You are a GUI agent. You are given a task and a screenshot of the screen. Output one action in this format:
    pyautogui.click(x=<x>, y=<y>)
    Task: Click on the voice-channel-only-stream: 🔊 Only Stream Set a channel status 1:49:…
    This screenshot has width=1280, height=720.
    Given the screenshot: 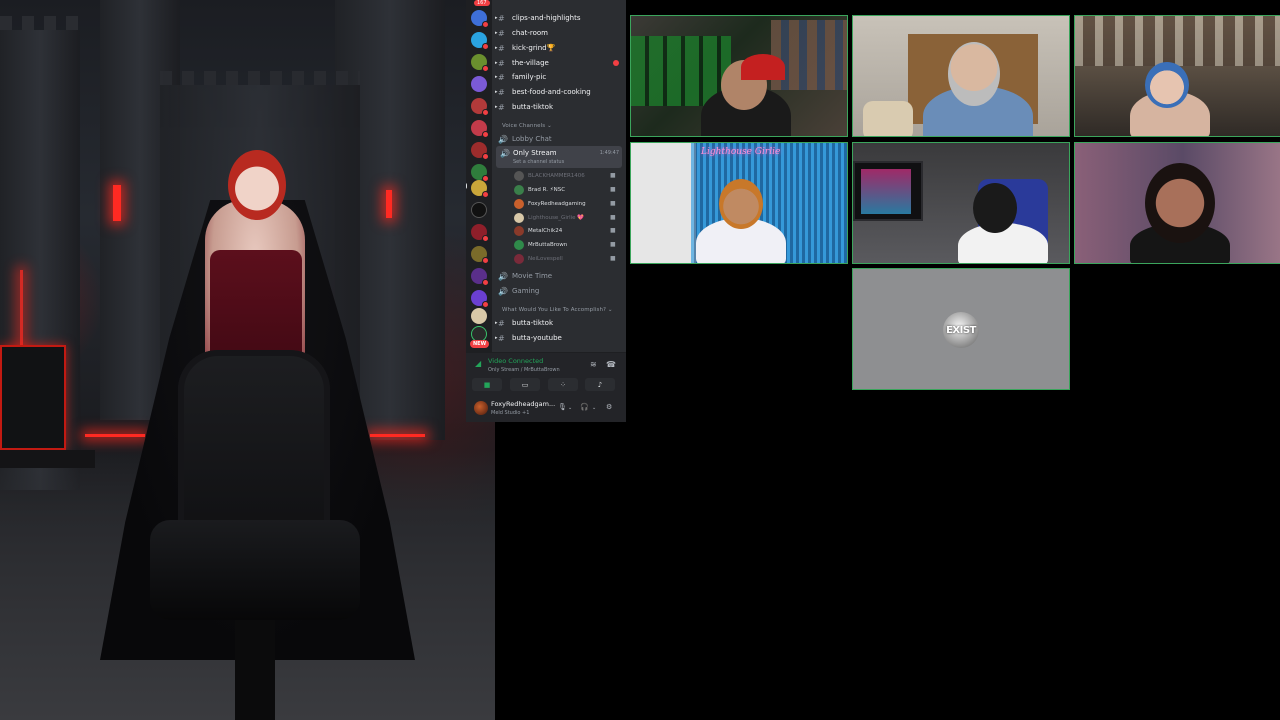 What is the action you would take?
    pyautogui.click(x=559, y=157)
    